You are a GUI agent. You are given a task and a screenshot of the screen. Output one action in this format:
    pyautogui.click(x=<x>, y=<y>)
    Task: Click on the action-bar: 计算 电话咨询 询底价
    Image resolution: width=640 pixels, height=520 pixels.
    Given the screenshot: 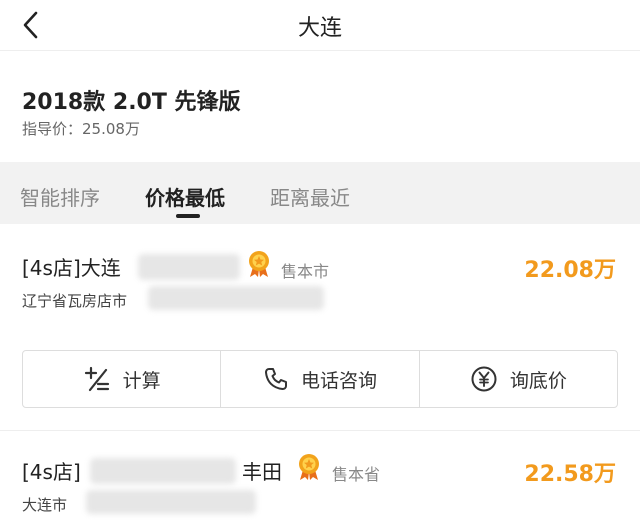 What is the action you would take?
    pyautogui.click(x=320, y=379)
    